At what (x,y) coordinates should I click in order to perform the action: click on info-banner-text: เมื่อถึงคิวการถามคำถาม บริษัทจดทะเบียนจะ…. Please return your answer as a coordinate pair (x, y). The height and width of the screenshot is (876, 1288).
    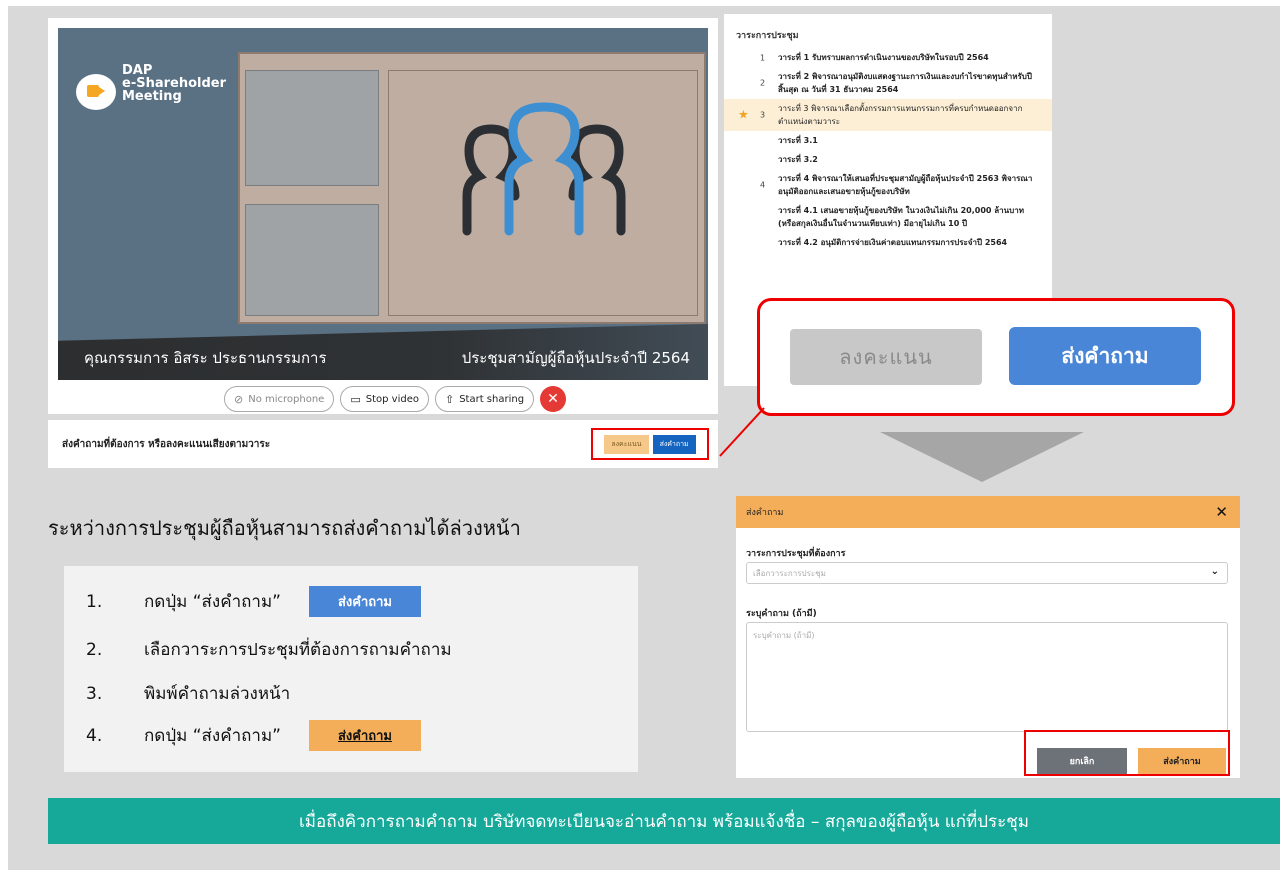
    Looking at the image, I should click on (663, 821).